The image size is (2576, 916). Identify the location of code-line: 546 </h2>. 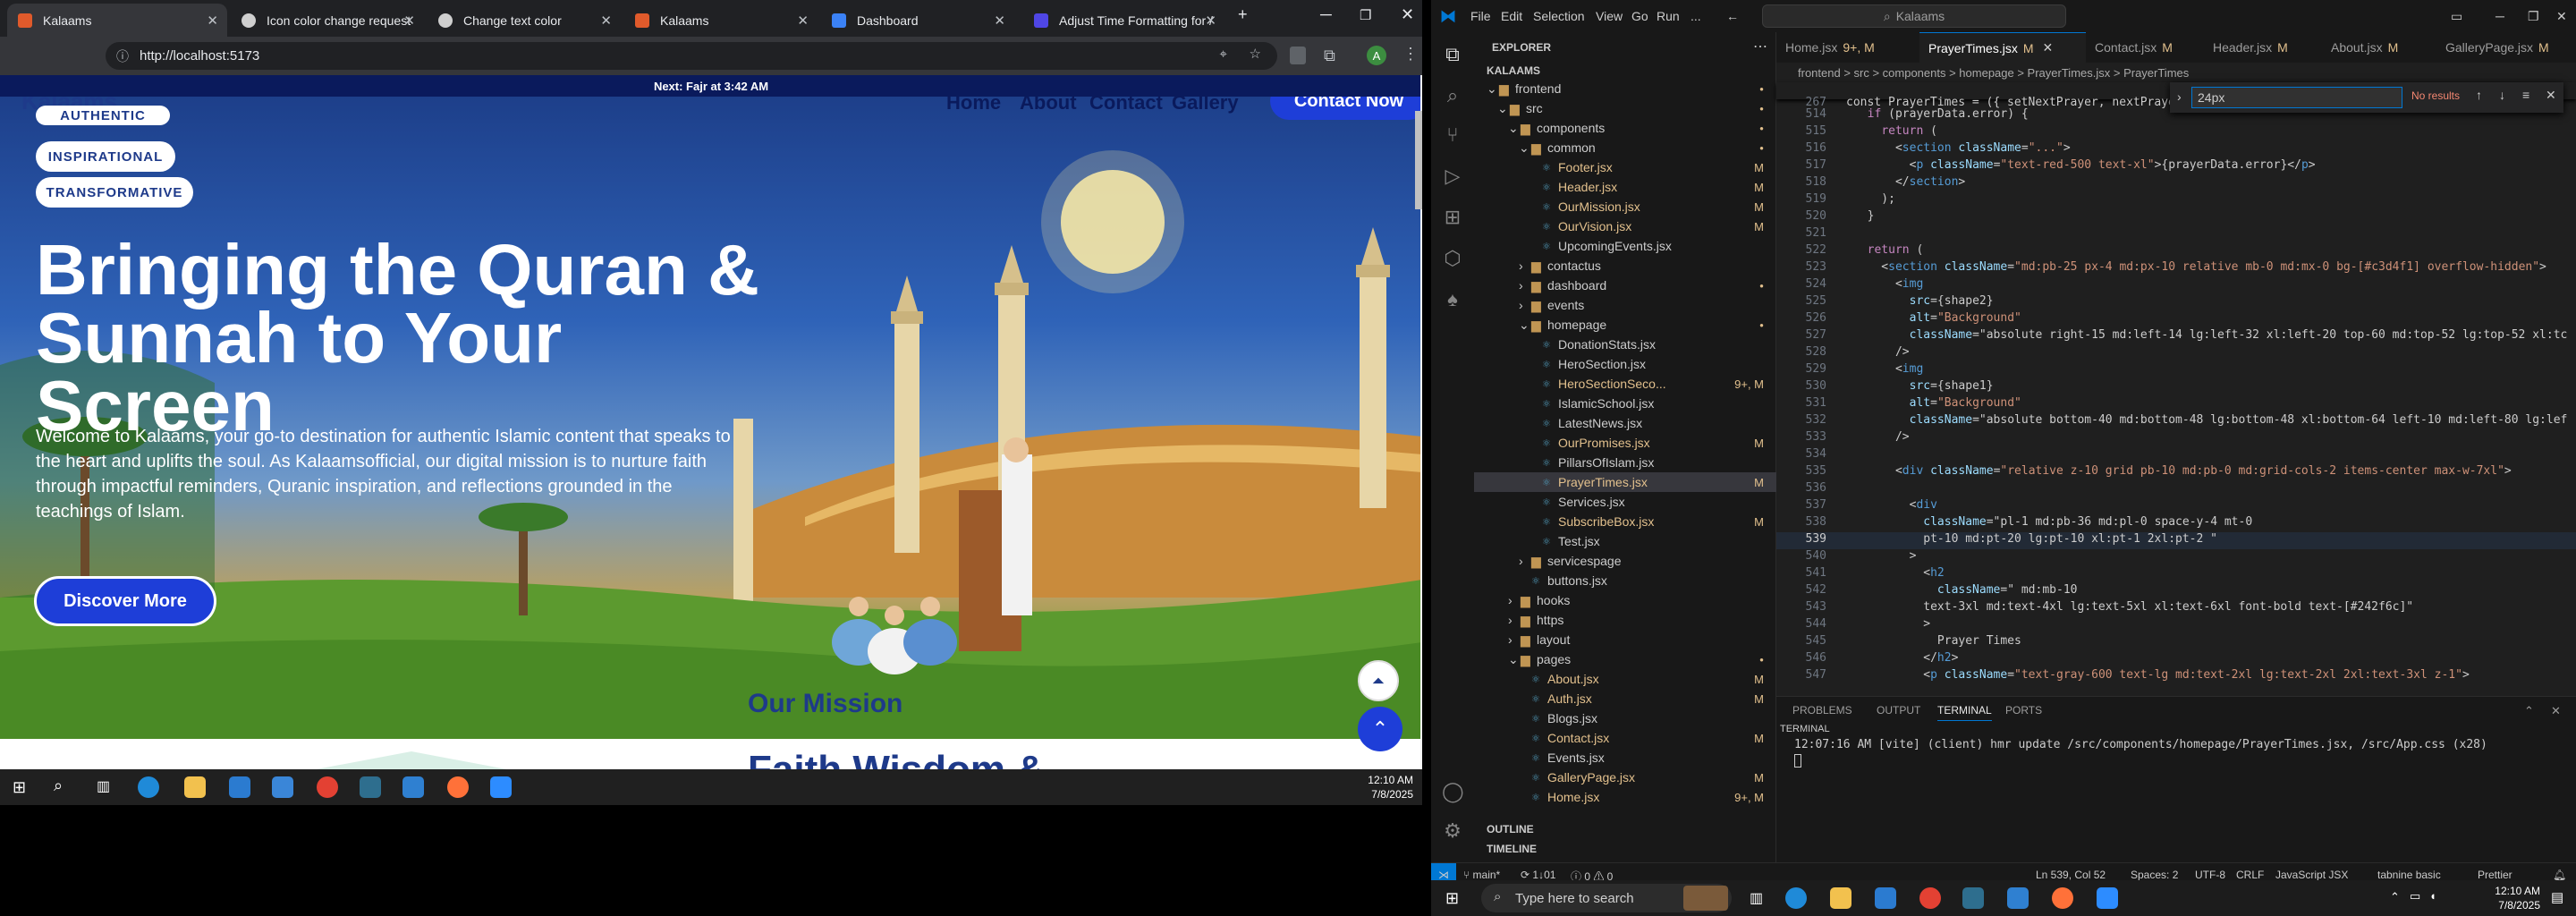
(2176, 659).